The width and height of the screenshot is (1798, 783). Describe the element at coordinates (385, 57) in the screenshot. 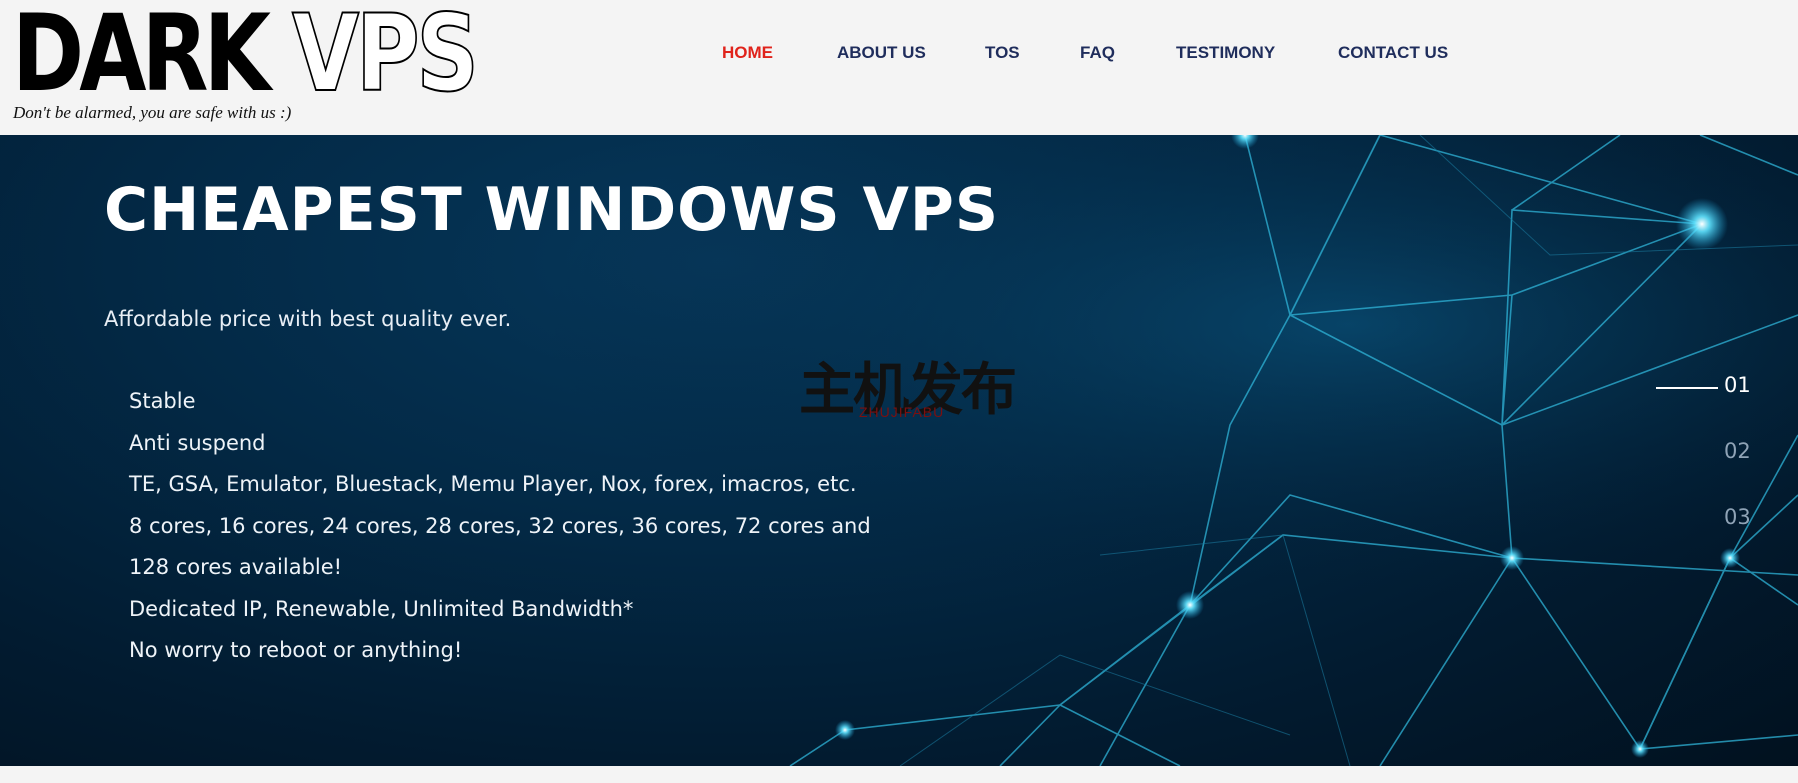

I see `logo-vps-text: VPS` at that location.